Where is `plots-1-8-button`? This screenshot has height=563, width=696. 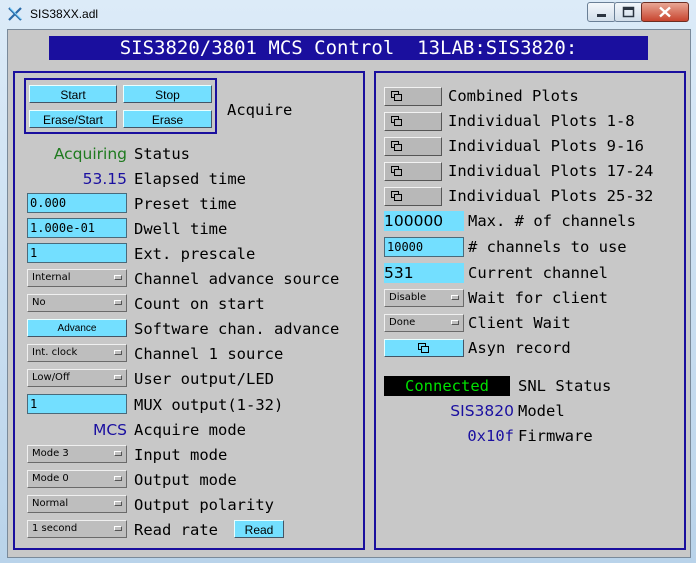
plots-1-8-button is located at coordinates (413, 121).